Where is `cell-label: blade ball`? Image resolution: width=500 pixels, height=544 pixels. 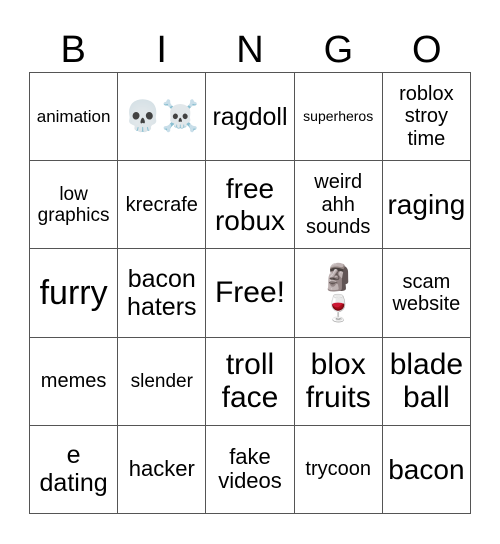 cell-label: blade ball is located at coordinates (426, 381).